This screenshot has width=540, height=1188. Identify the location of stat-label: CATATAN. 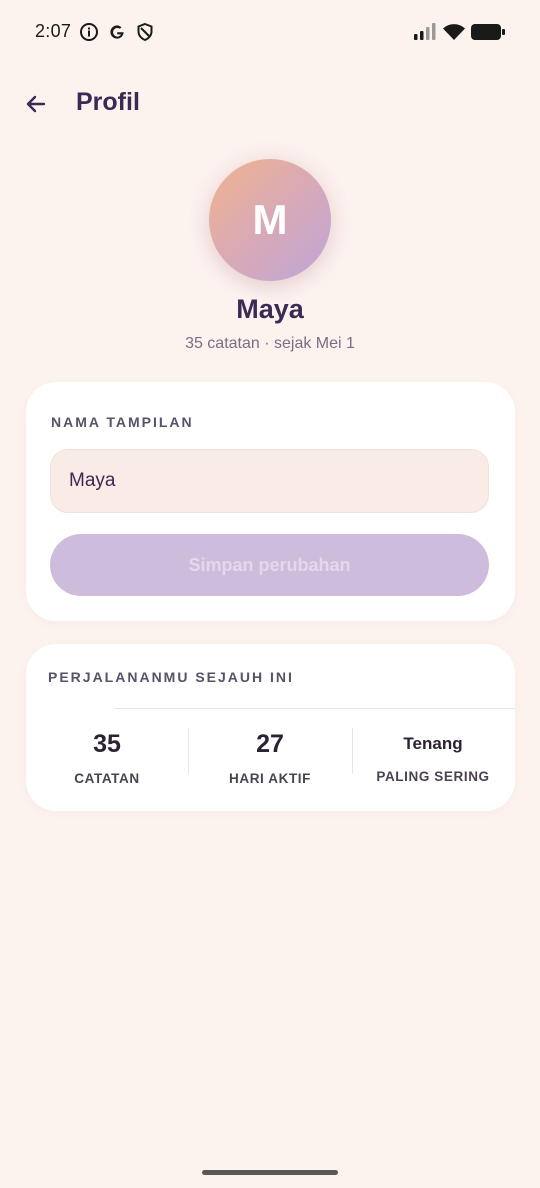
(107, 778).